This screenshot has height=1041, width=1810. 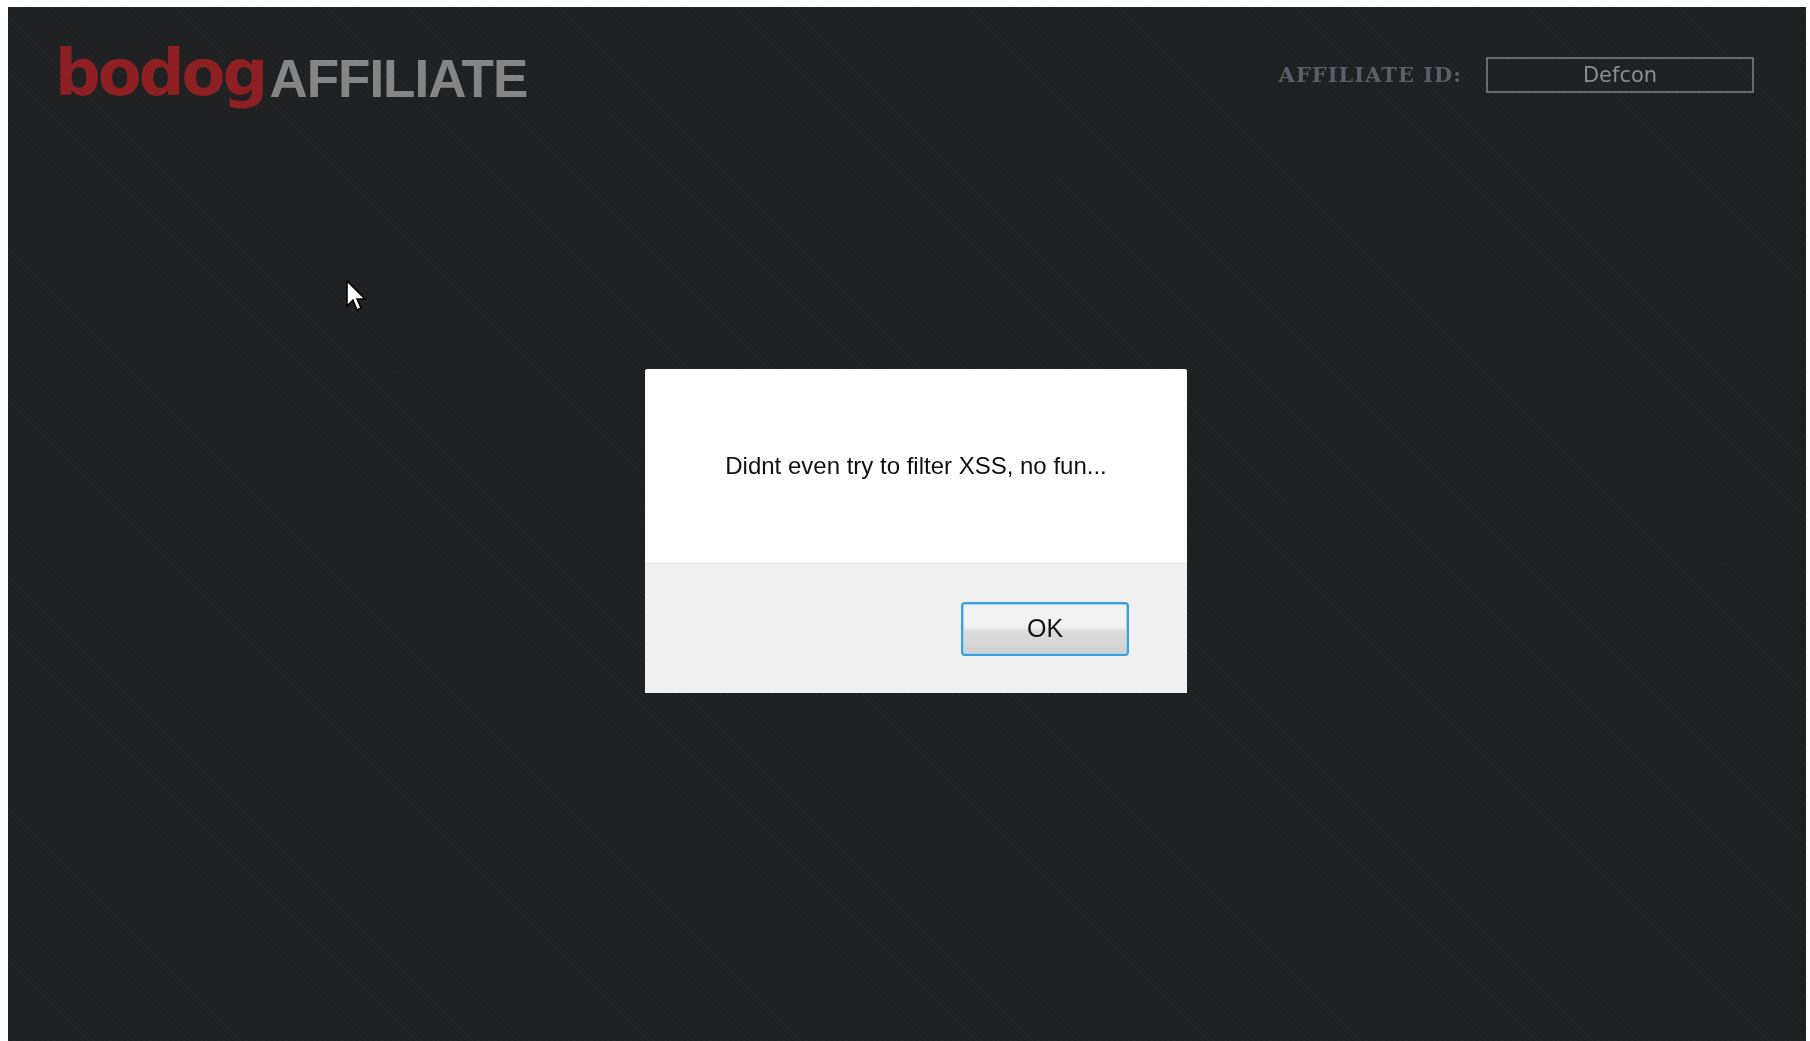 What do you see at coordinates (1370, 75) in the screenshot?
I see `affiliate-id-label: AFFILIATE ID:` at bounding box center [1370, 75].